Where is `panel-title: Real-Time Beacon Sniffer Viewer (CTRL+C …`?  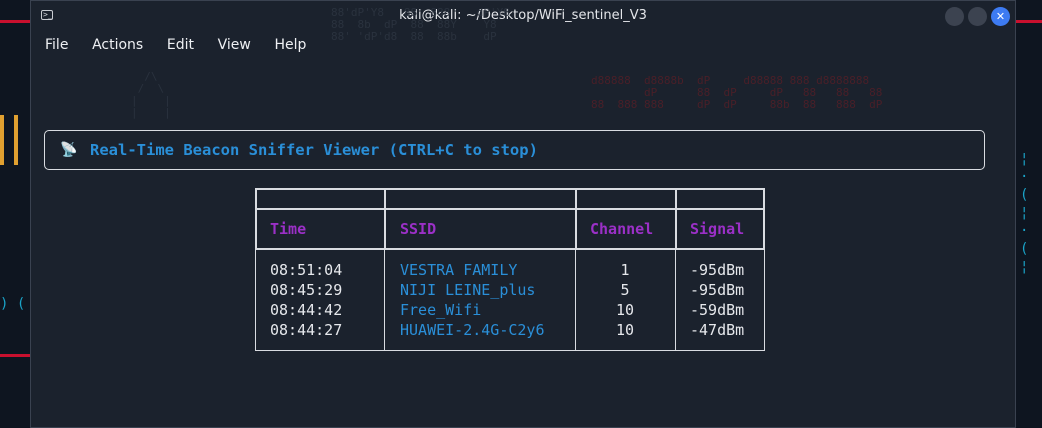
panel-title: Real-Time Beacon Sniffer Viewer (CTRL+C … is located at coordinates (314, 150).